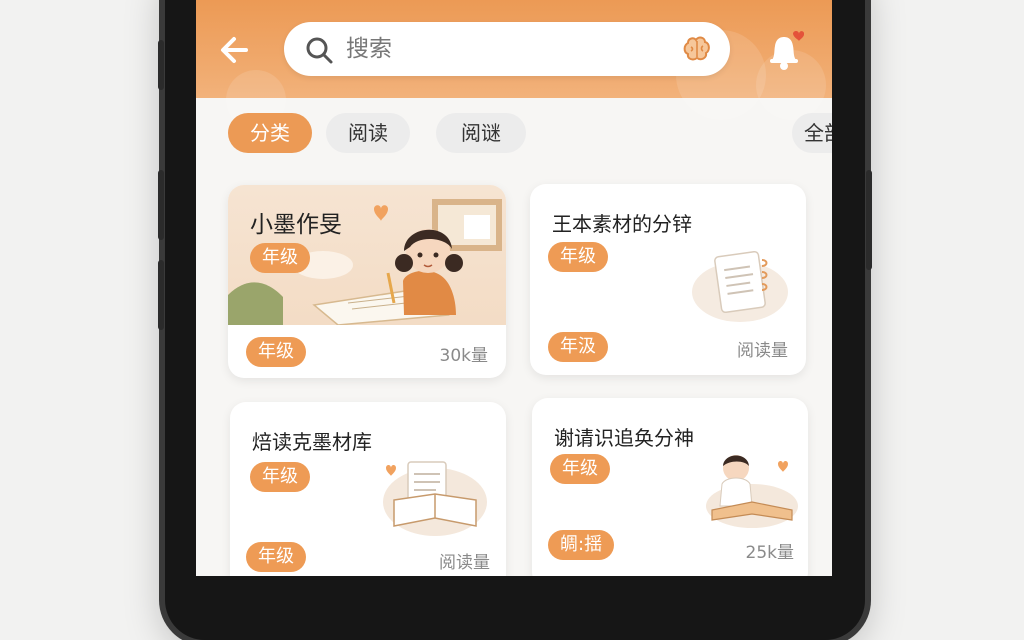 Image resolution: width=1024 pixels, height=640 pixels. Describe the element at coordinates (668, 279) in the screenshot. I see `card-item: 王本素材的分锌 年级 年汲 阅读量` at that location.